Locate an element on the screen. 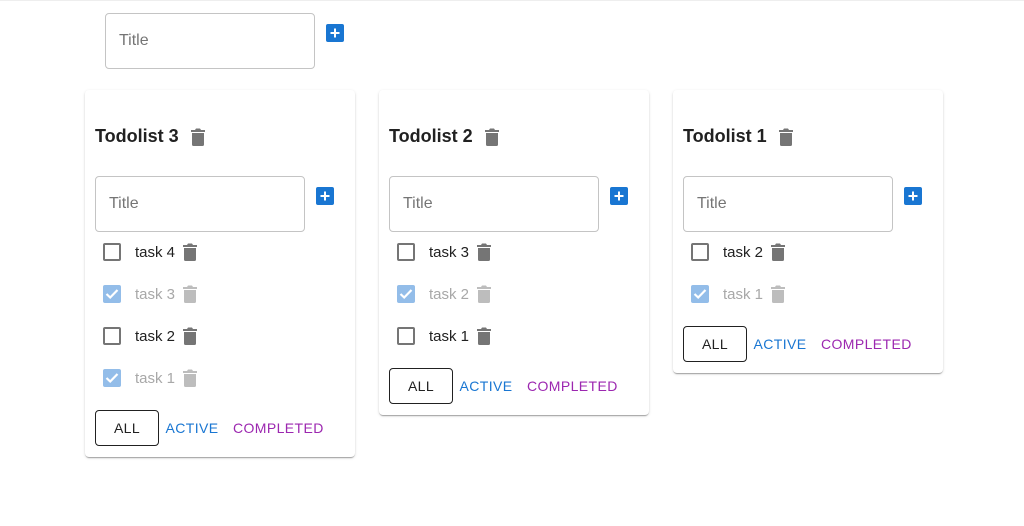 Image resolution: width=1024 pixels, height=526 pixels. new-list-title-field is located at coordinates (210, 41).